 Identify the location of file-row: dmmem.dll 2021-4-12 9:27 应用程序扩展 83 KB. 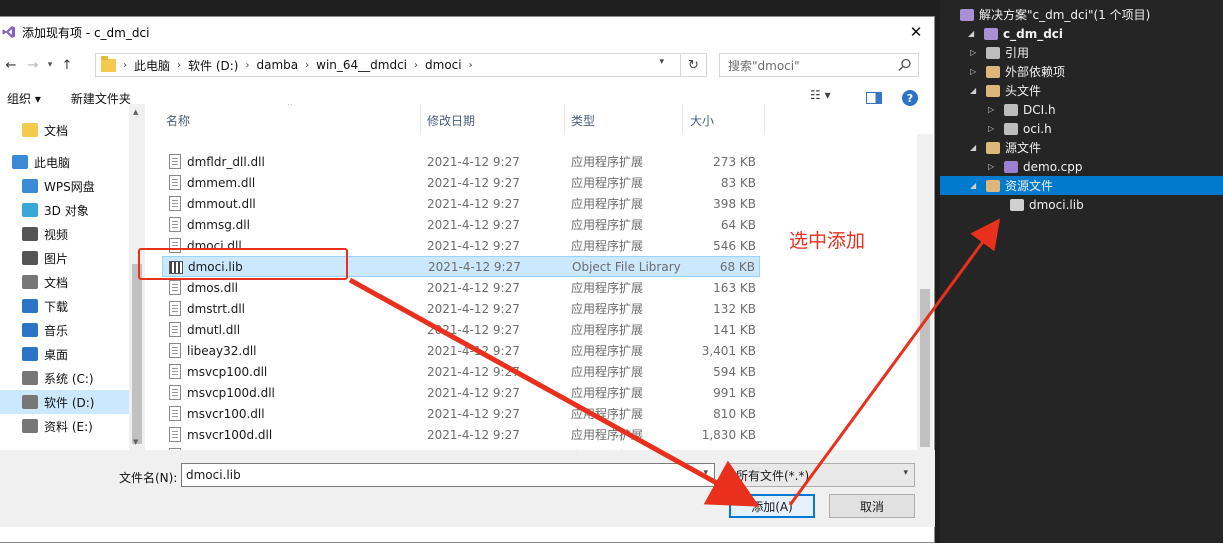
(461, 182).